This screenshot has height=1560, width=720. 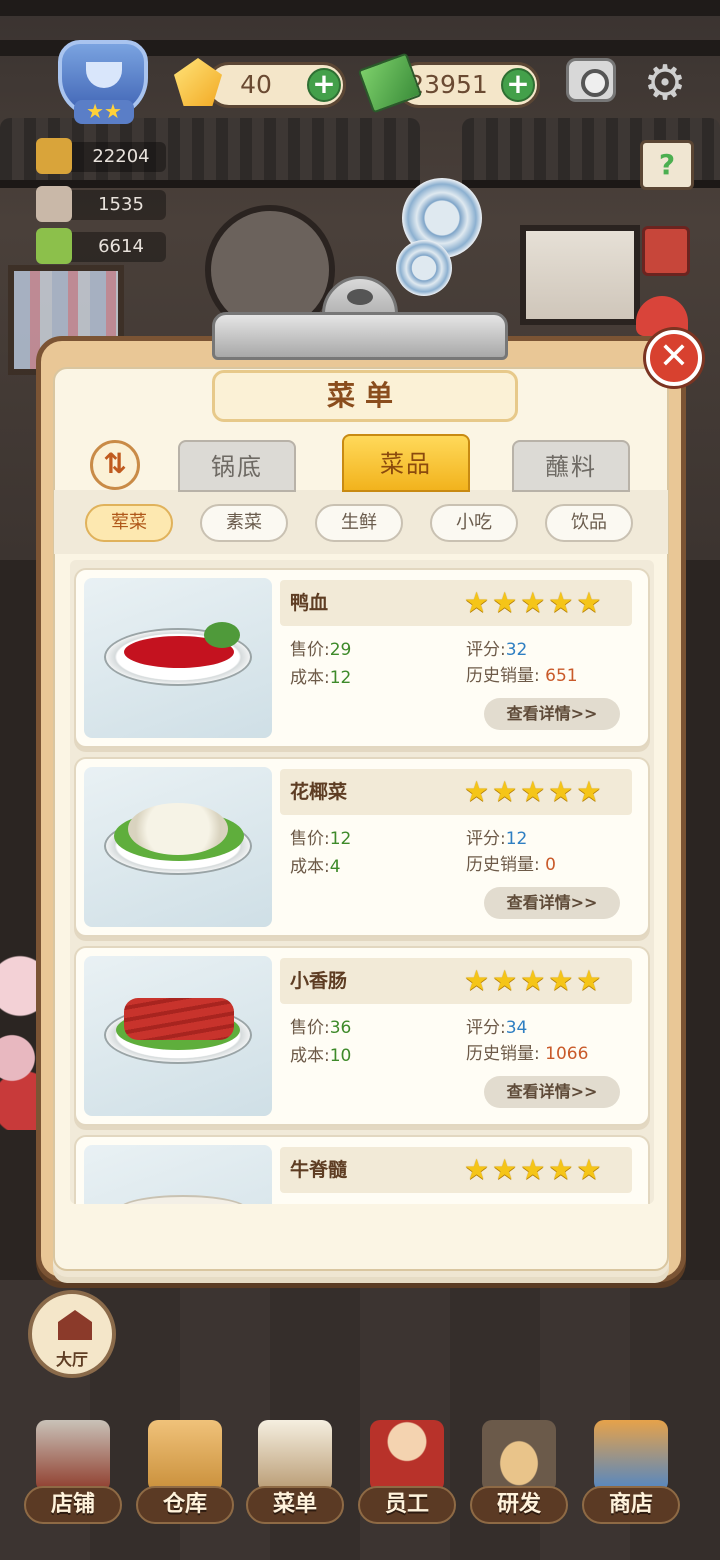 I want to click on close-button: ✕, so click(x=674, y=358).